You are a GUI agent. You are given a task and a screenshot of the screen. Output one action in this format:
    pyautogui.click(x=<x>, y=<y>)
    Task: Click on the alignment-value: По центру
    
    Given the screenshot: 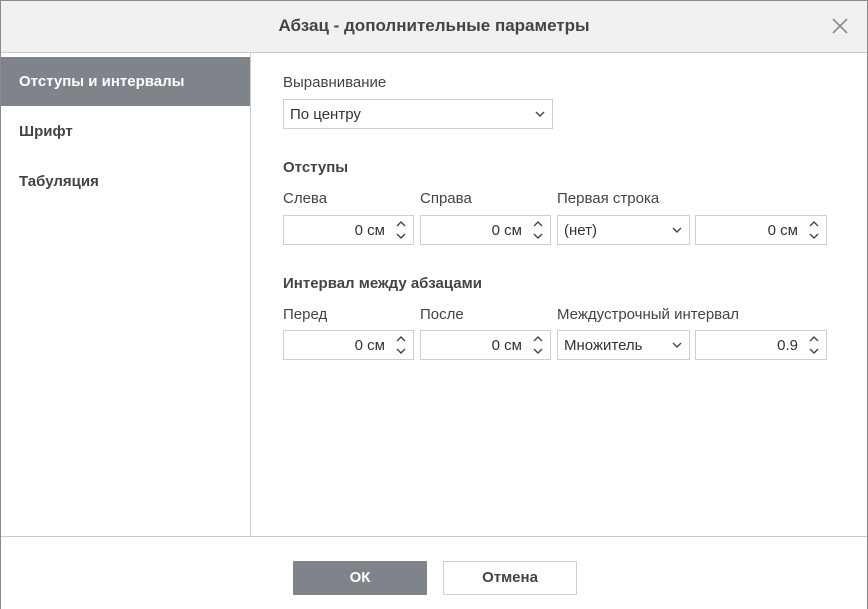 What is the action you would take?
    pyautogui.click(x=325, y=114)
    